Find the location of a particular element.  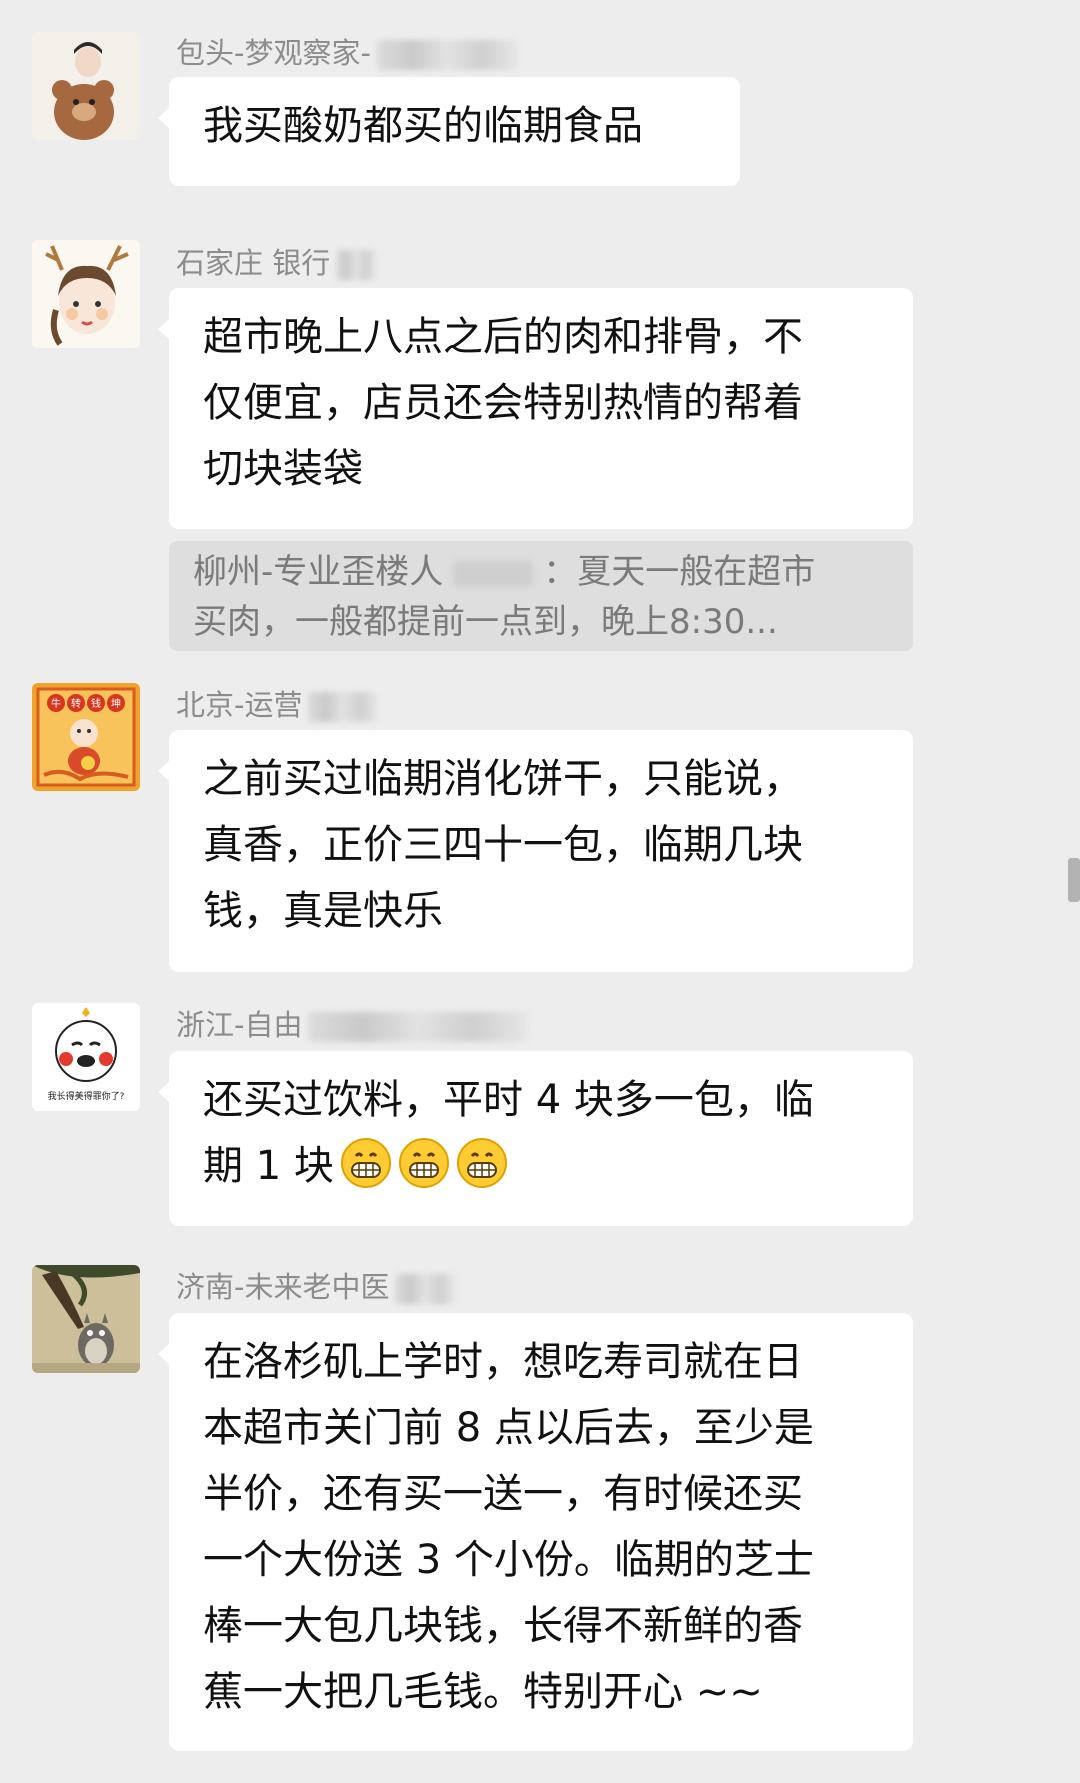

message-line: 期 1 块 is located at coordinates (541, 1166).